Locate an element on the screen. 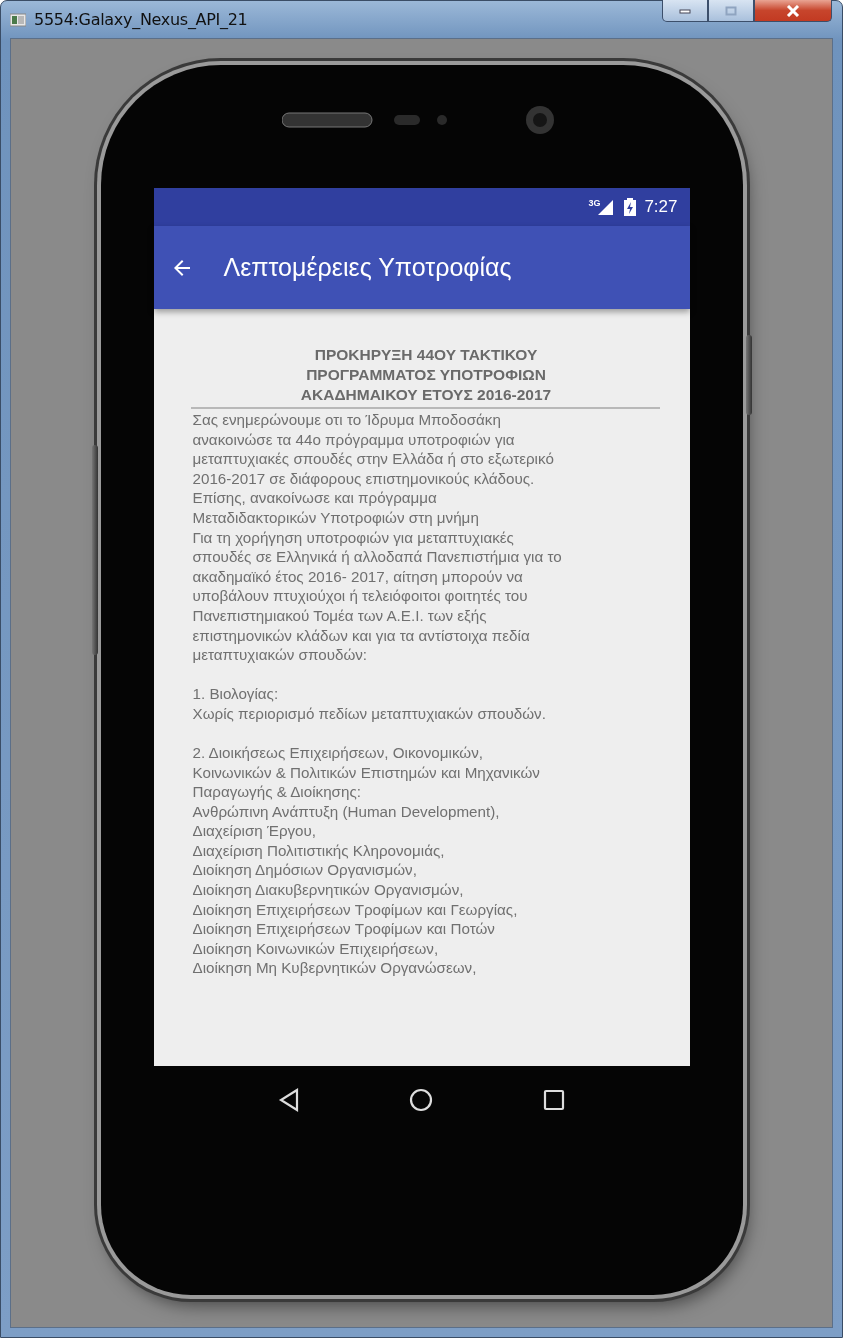  maximize-button is located at coordinates (731, 11).